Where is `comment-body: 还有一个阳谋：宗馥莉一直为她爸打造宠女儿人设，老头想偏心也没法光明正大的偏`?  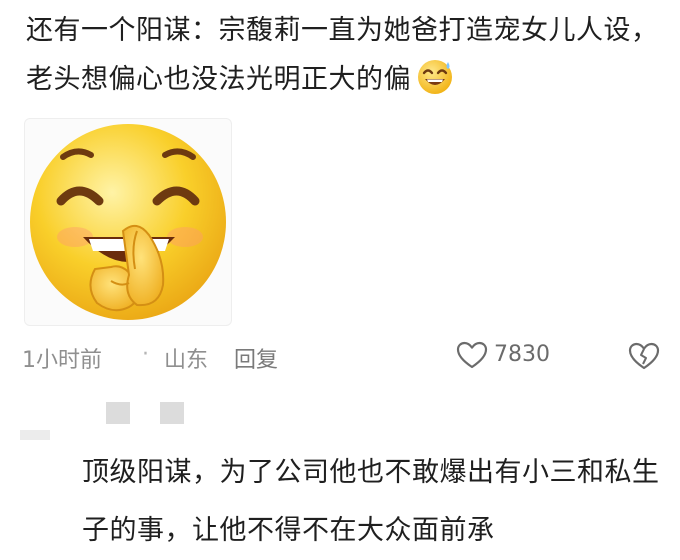 comment-body: 还有一个阳谋：宗馥莉一直为她爸打造宠女儿人设，老头想偏心也没法光明正大的偏 is located at coordinates (342, 55).